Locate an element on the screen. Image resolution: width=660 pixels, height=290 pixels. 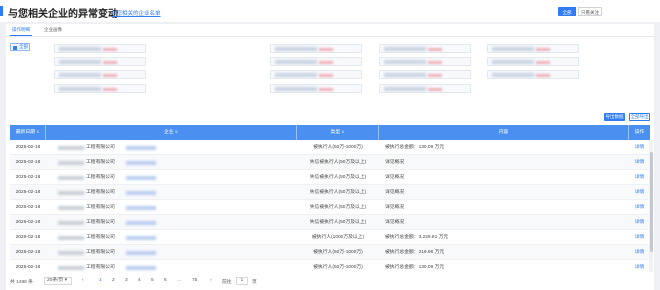
select-all-checkbox: 全部 is located at coordinates (20, 47).